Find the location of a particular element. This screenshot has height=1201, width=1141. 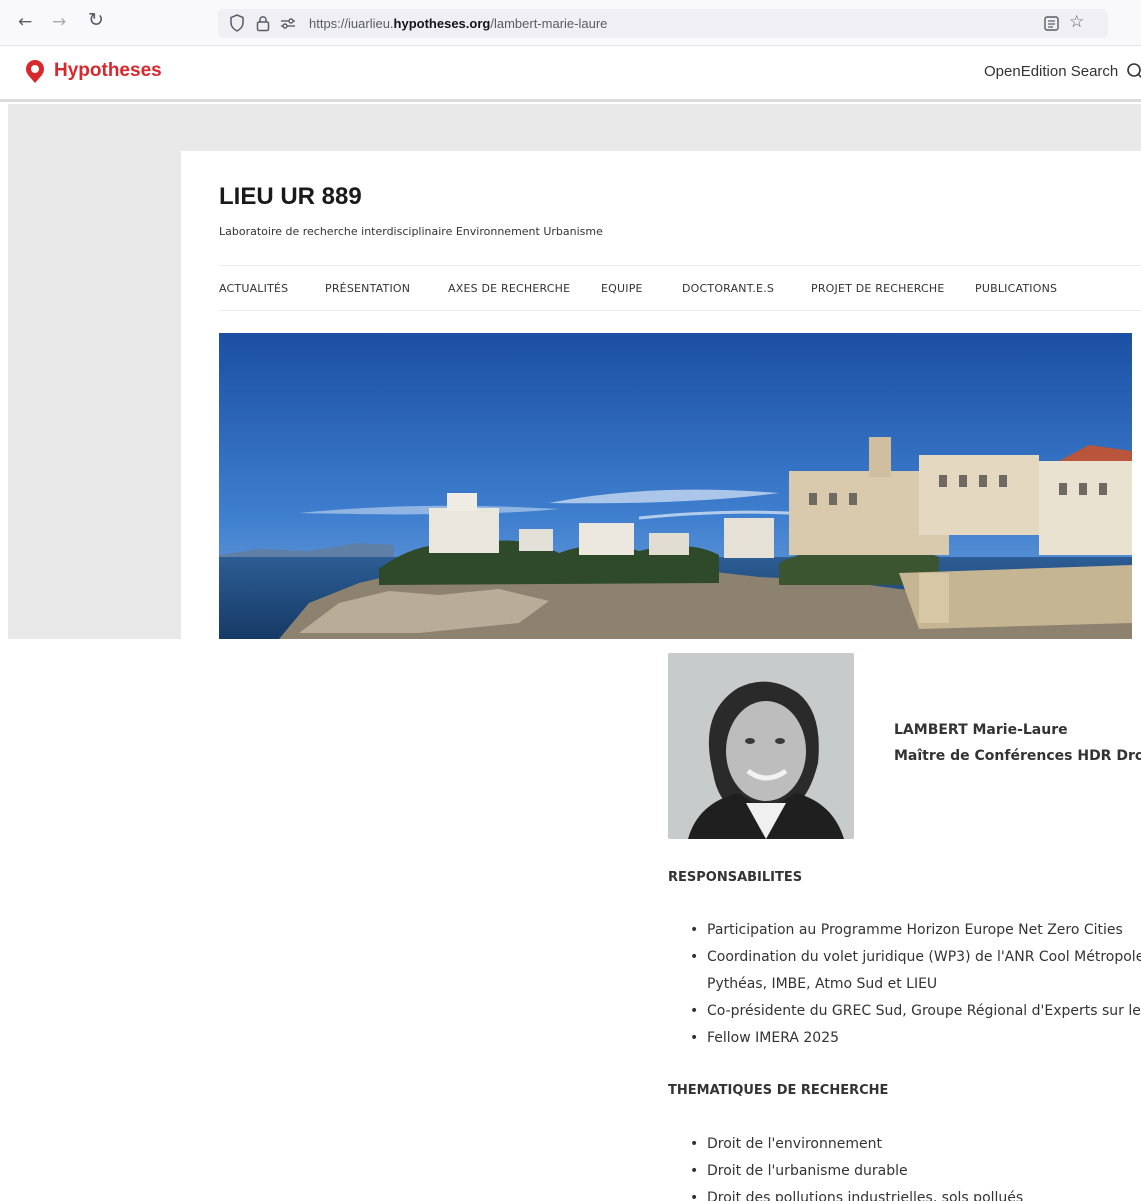

menu-item-actualites: ACTUALITÉS is located at coordinates (253, 288).